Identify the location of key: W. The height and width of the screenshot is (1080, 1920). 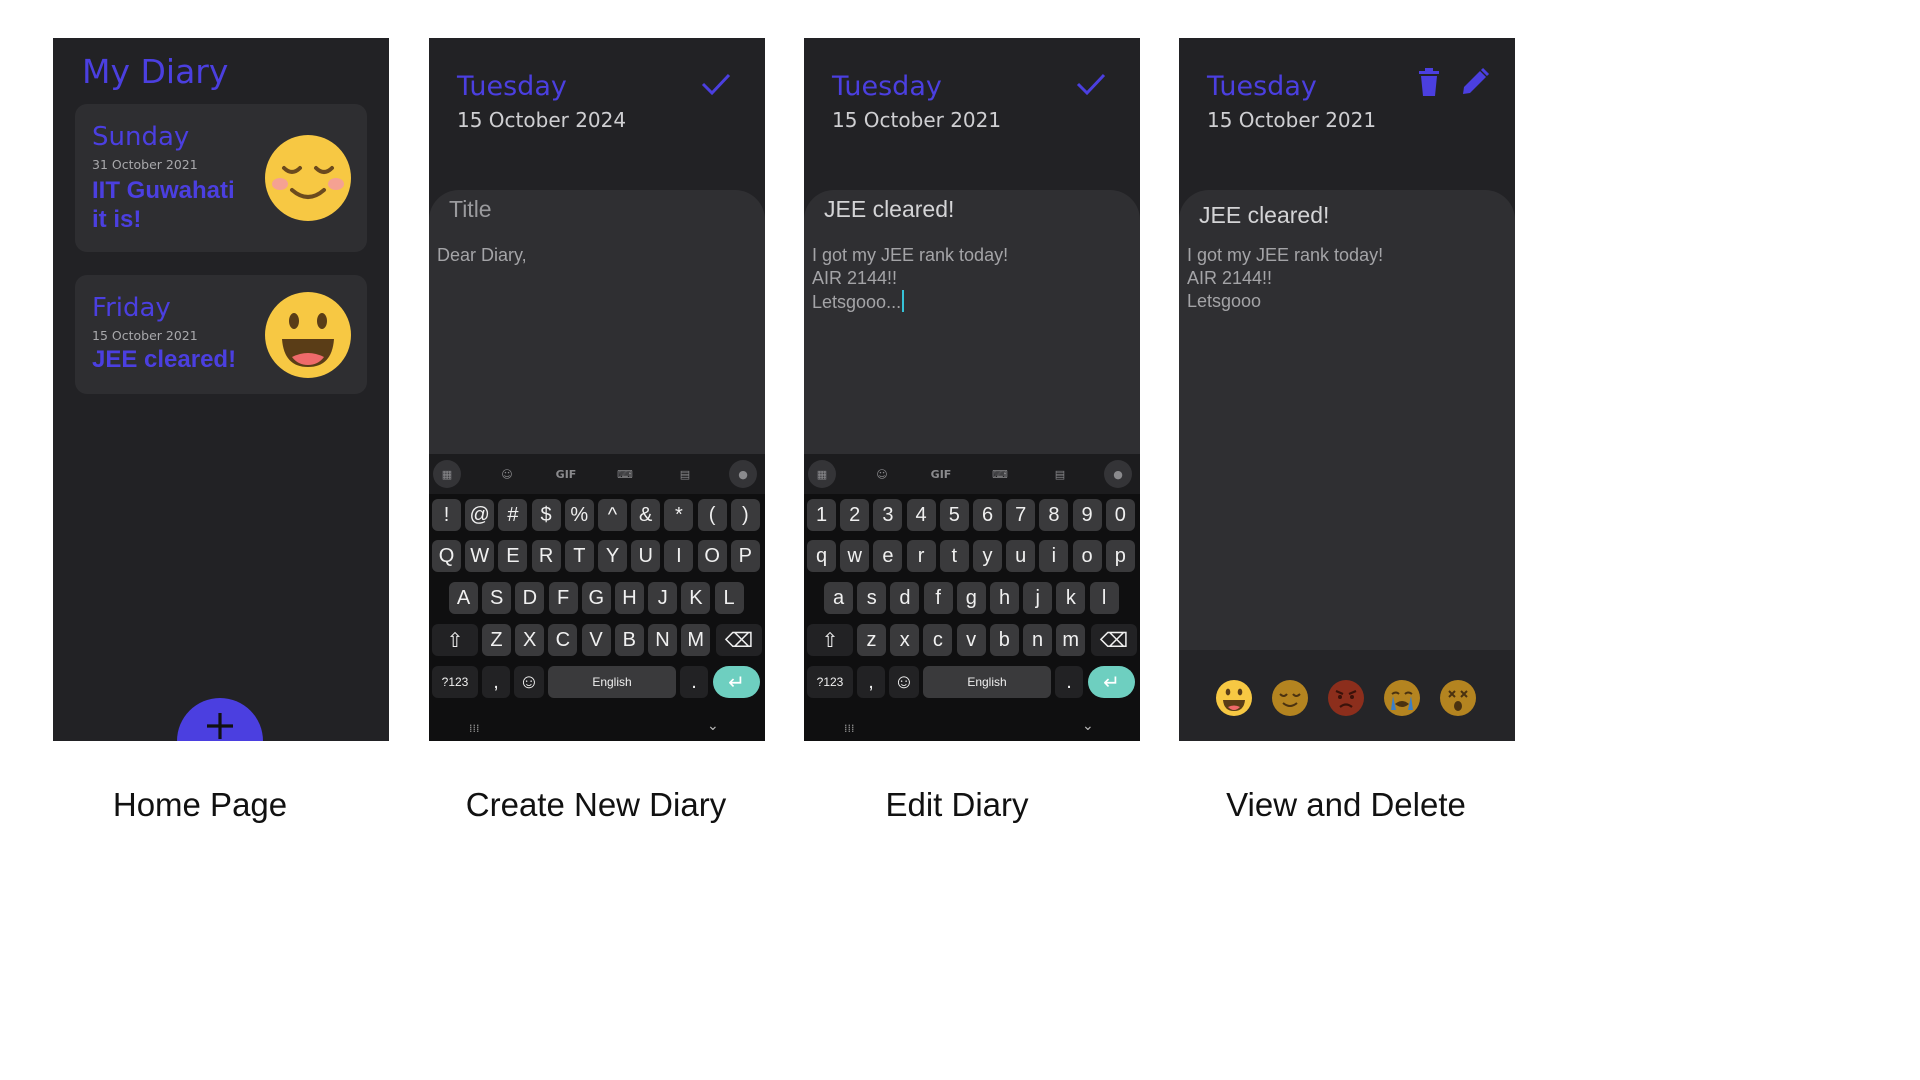
(480, 556).